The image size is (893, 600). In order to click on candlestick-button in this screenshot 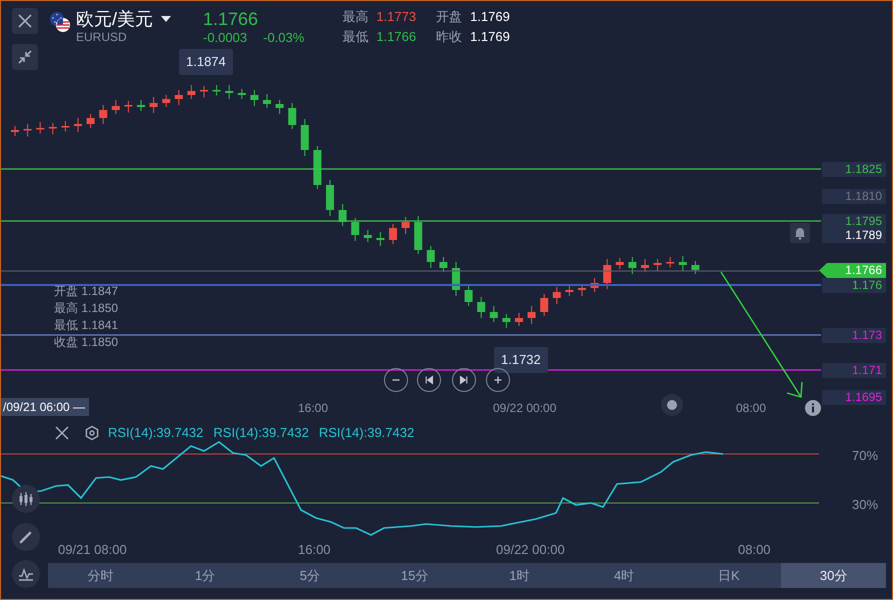, I will do `click(26, 499)`.